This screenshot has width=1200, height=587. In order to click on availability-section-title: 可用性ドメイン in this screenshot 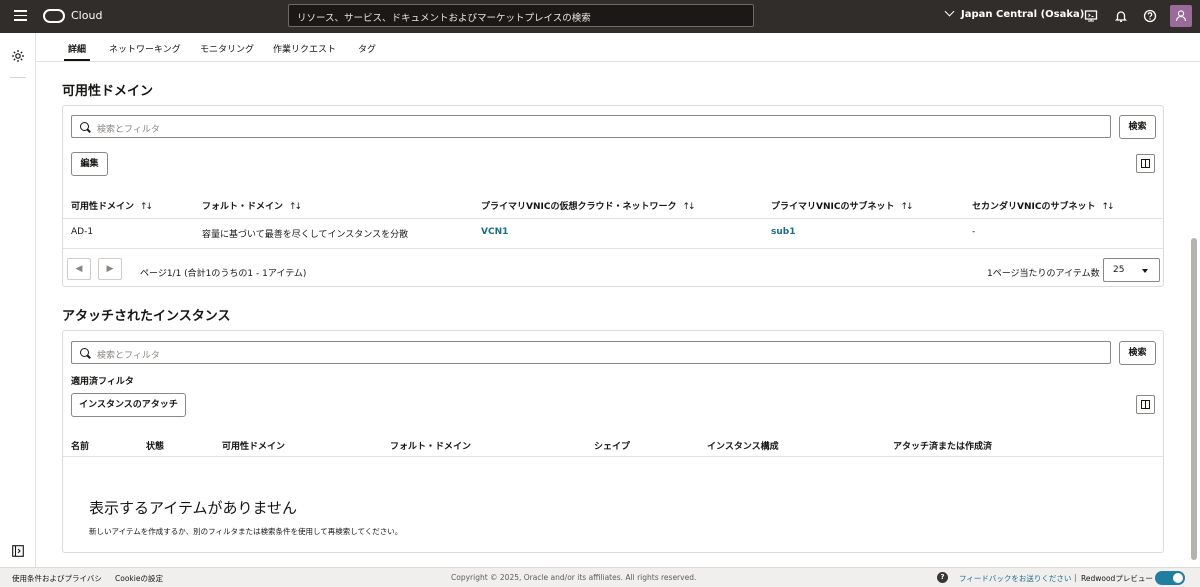, I will do `click(108, 91)`.